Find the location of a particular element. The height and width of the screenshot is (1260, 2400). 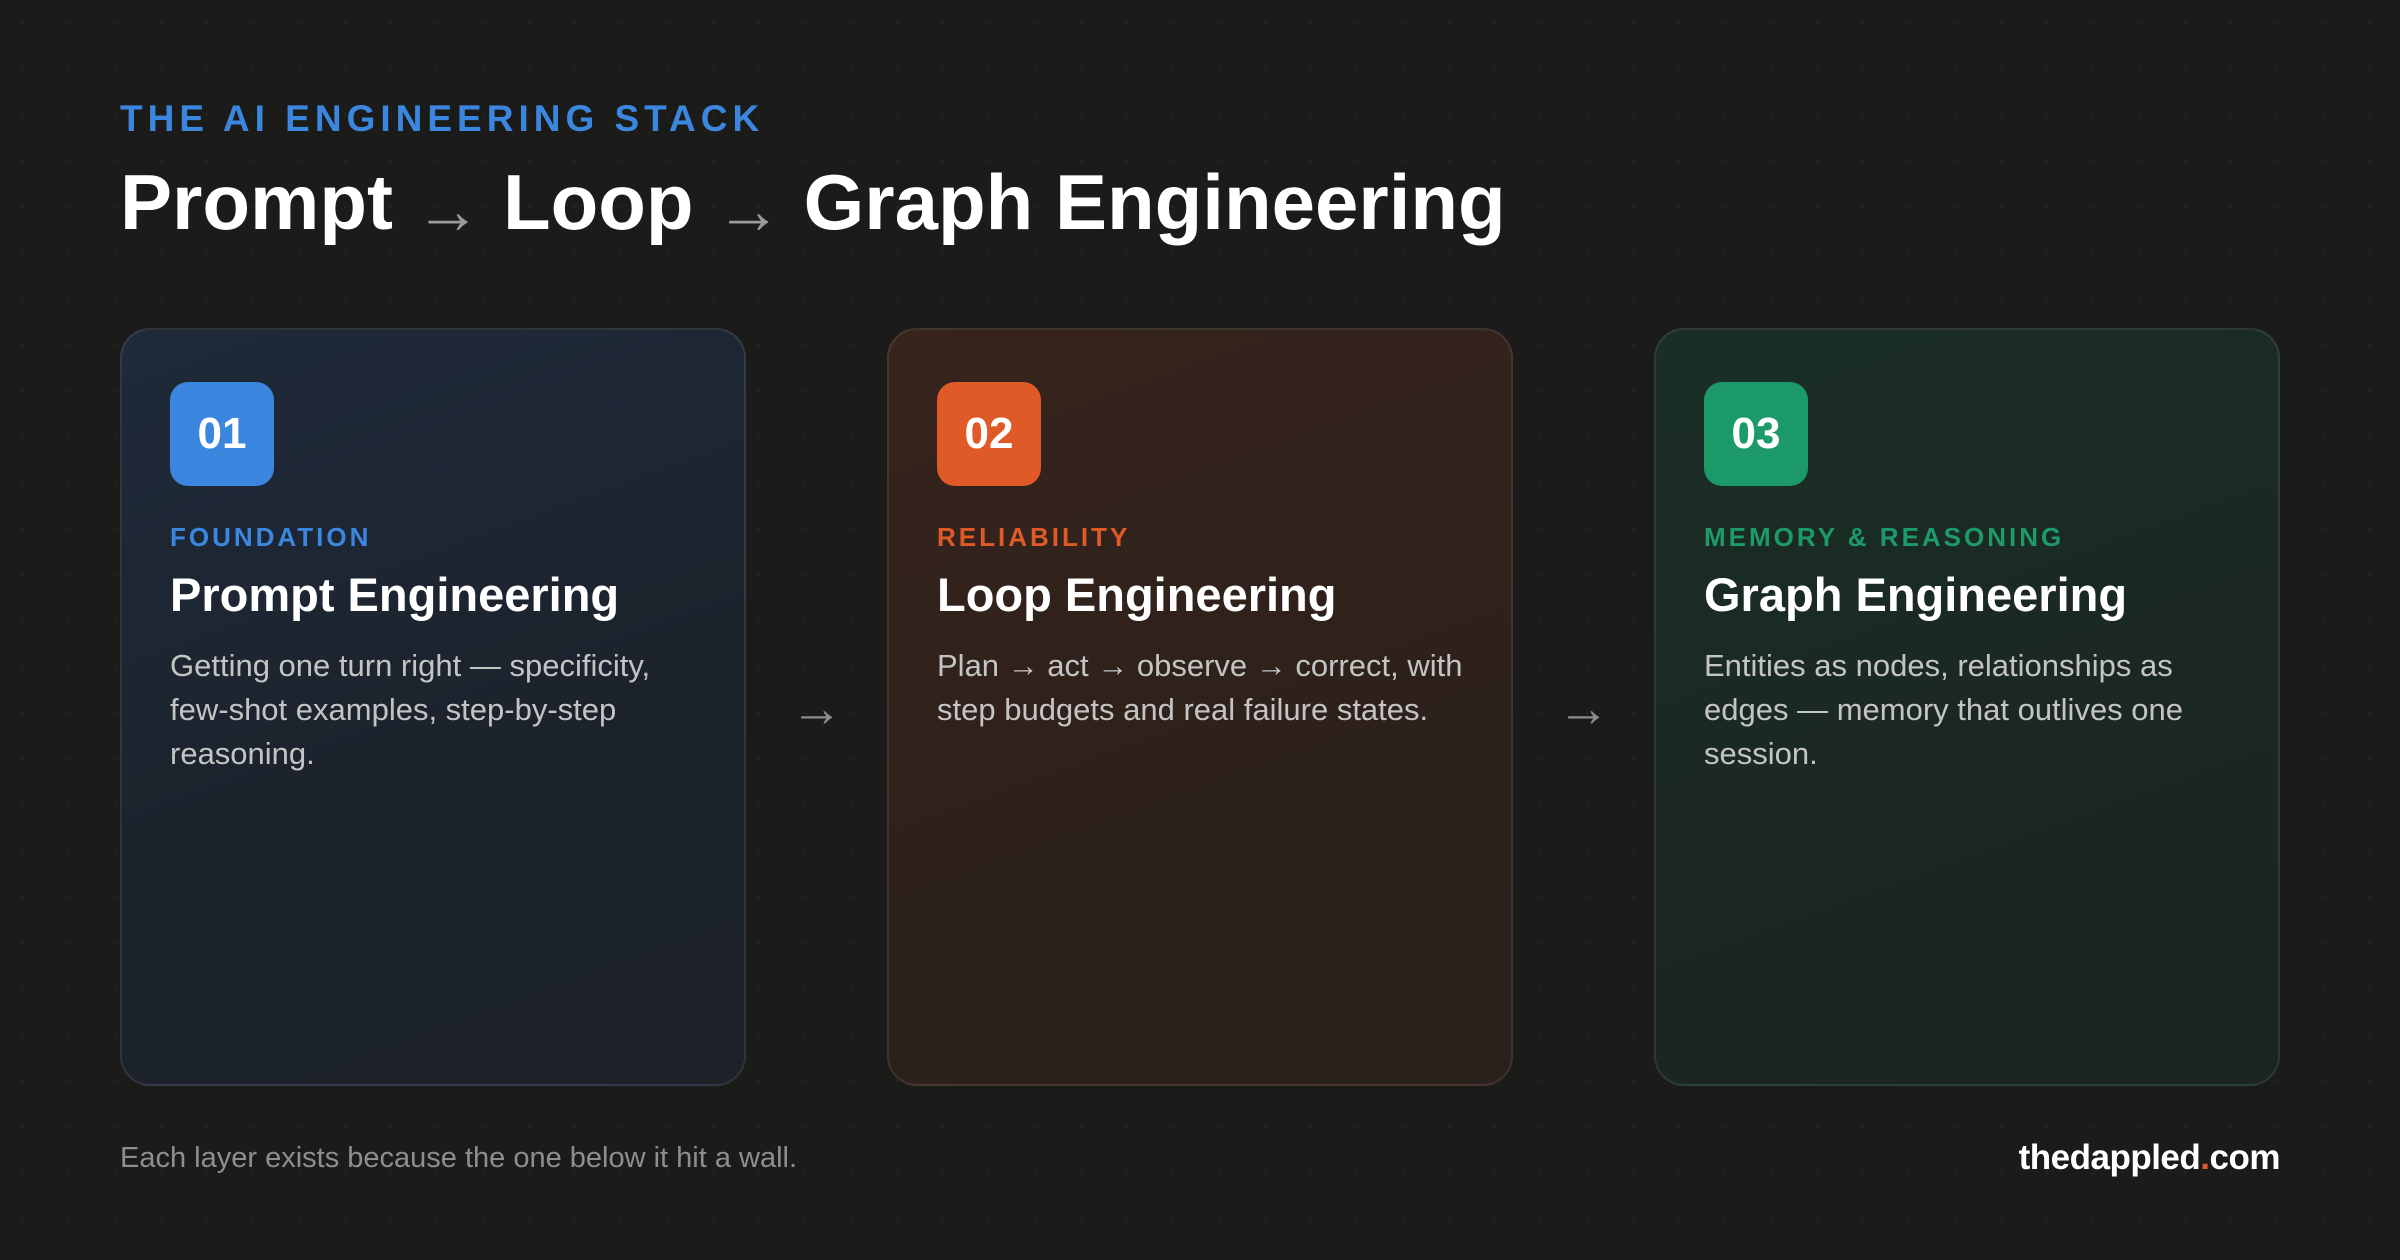

card-kicker: MEMORY & REASONING is located at coordinates (1884, 537).